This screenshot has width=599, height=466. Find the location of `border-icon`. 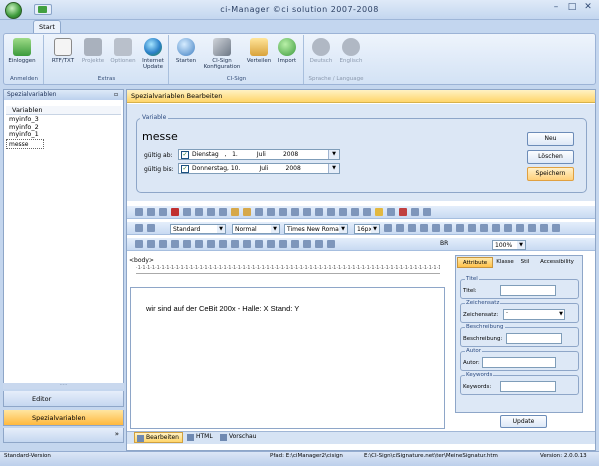

border-icon is located at coordinates (259, 244).